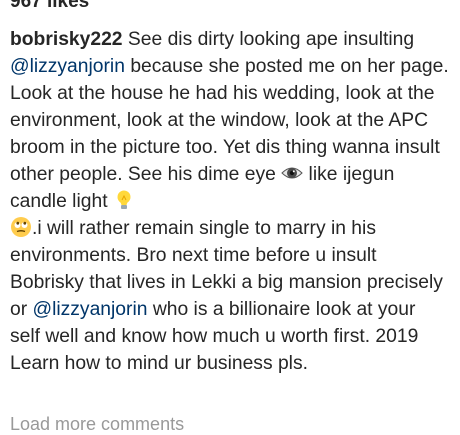  Describe the element at coordinates (49, 6) in the screenshot. I see `likes-count: 967 likes` at that location.